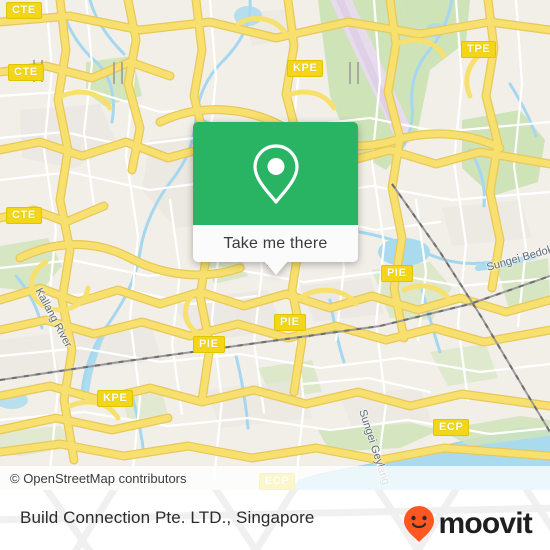 The image size is (550, 550). Describe the element at coordinates (26, 72) in the screenshot. I see `highway-shield-cte-2: CTE` at that location.